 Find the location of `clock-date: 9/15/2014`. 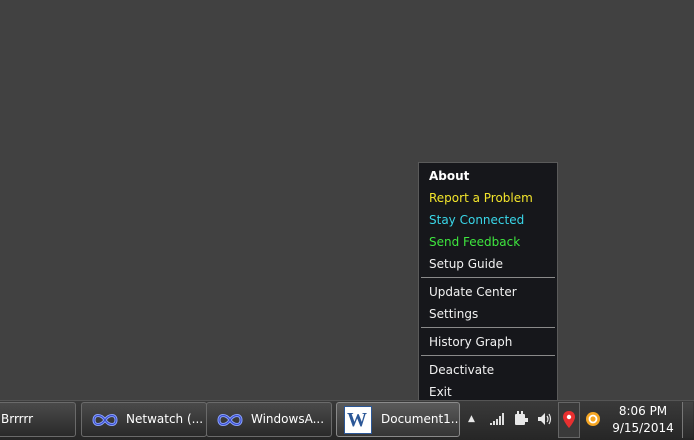

clock-date: 9/15/2014 is located at coordinates (643, 428).